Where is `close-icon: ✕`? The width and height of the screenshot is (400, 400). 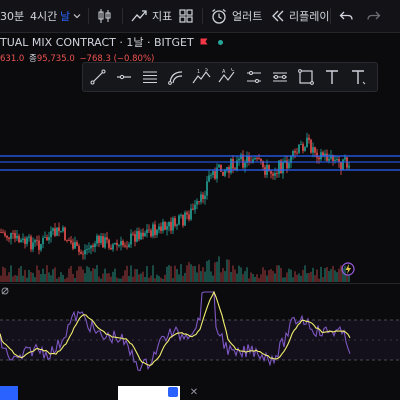 close-icon: ✕ is located at coordinates (194, 393).